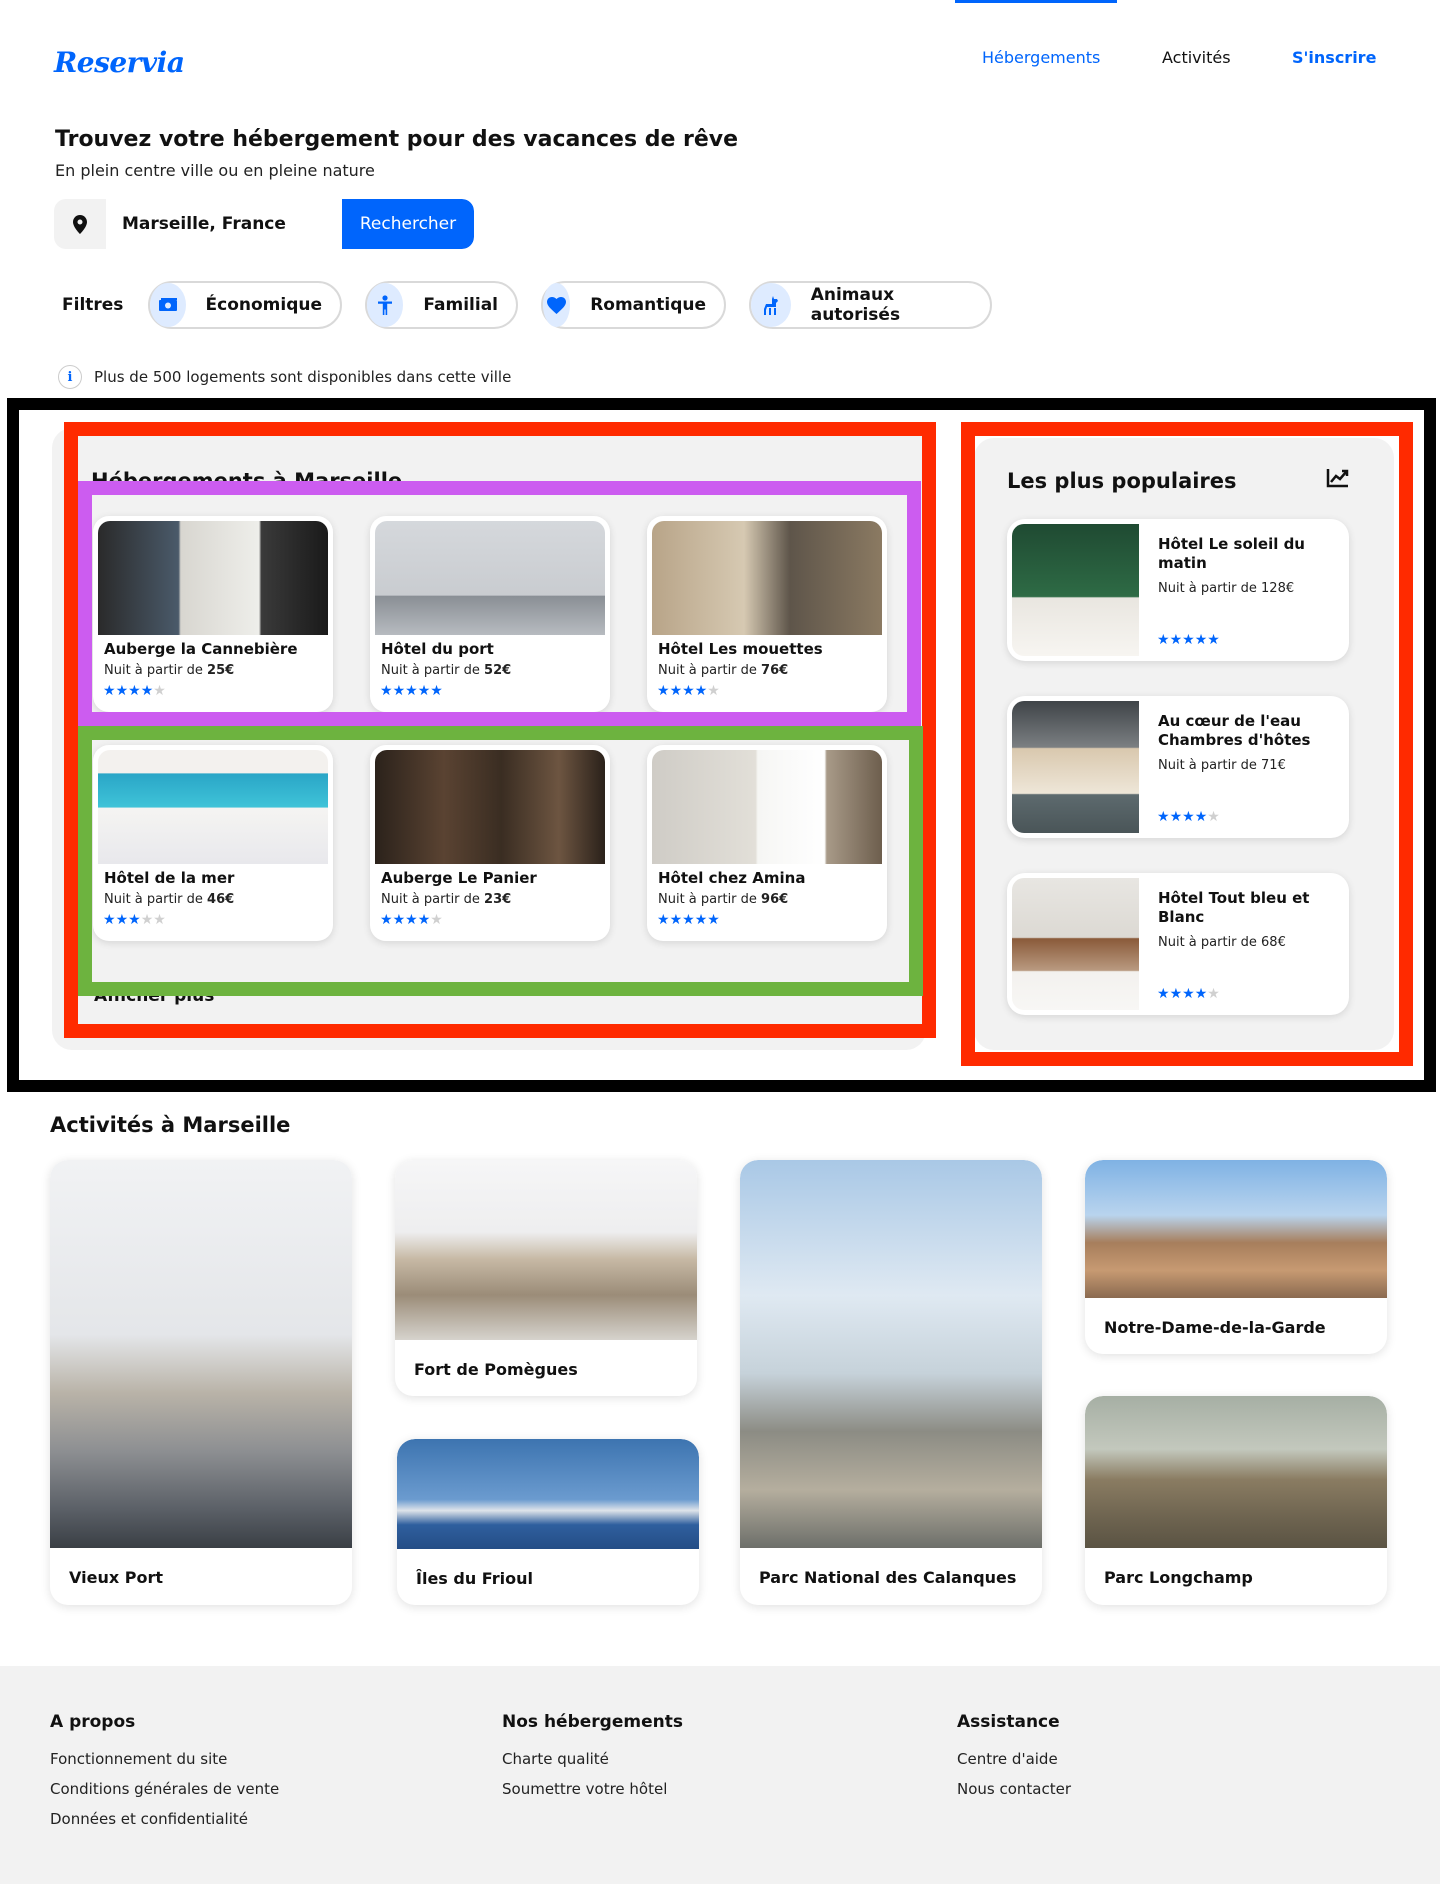 This screenshot has width=1440, height=1884. I want to click on money-icon, so click(168, 305).